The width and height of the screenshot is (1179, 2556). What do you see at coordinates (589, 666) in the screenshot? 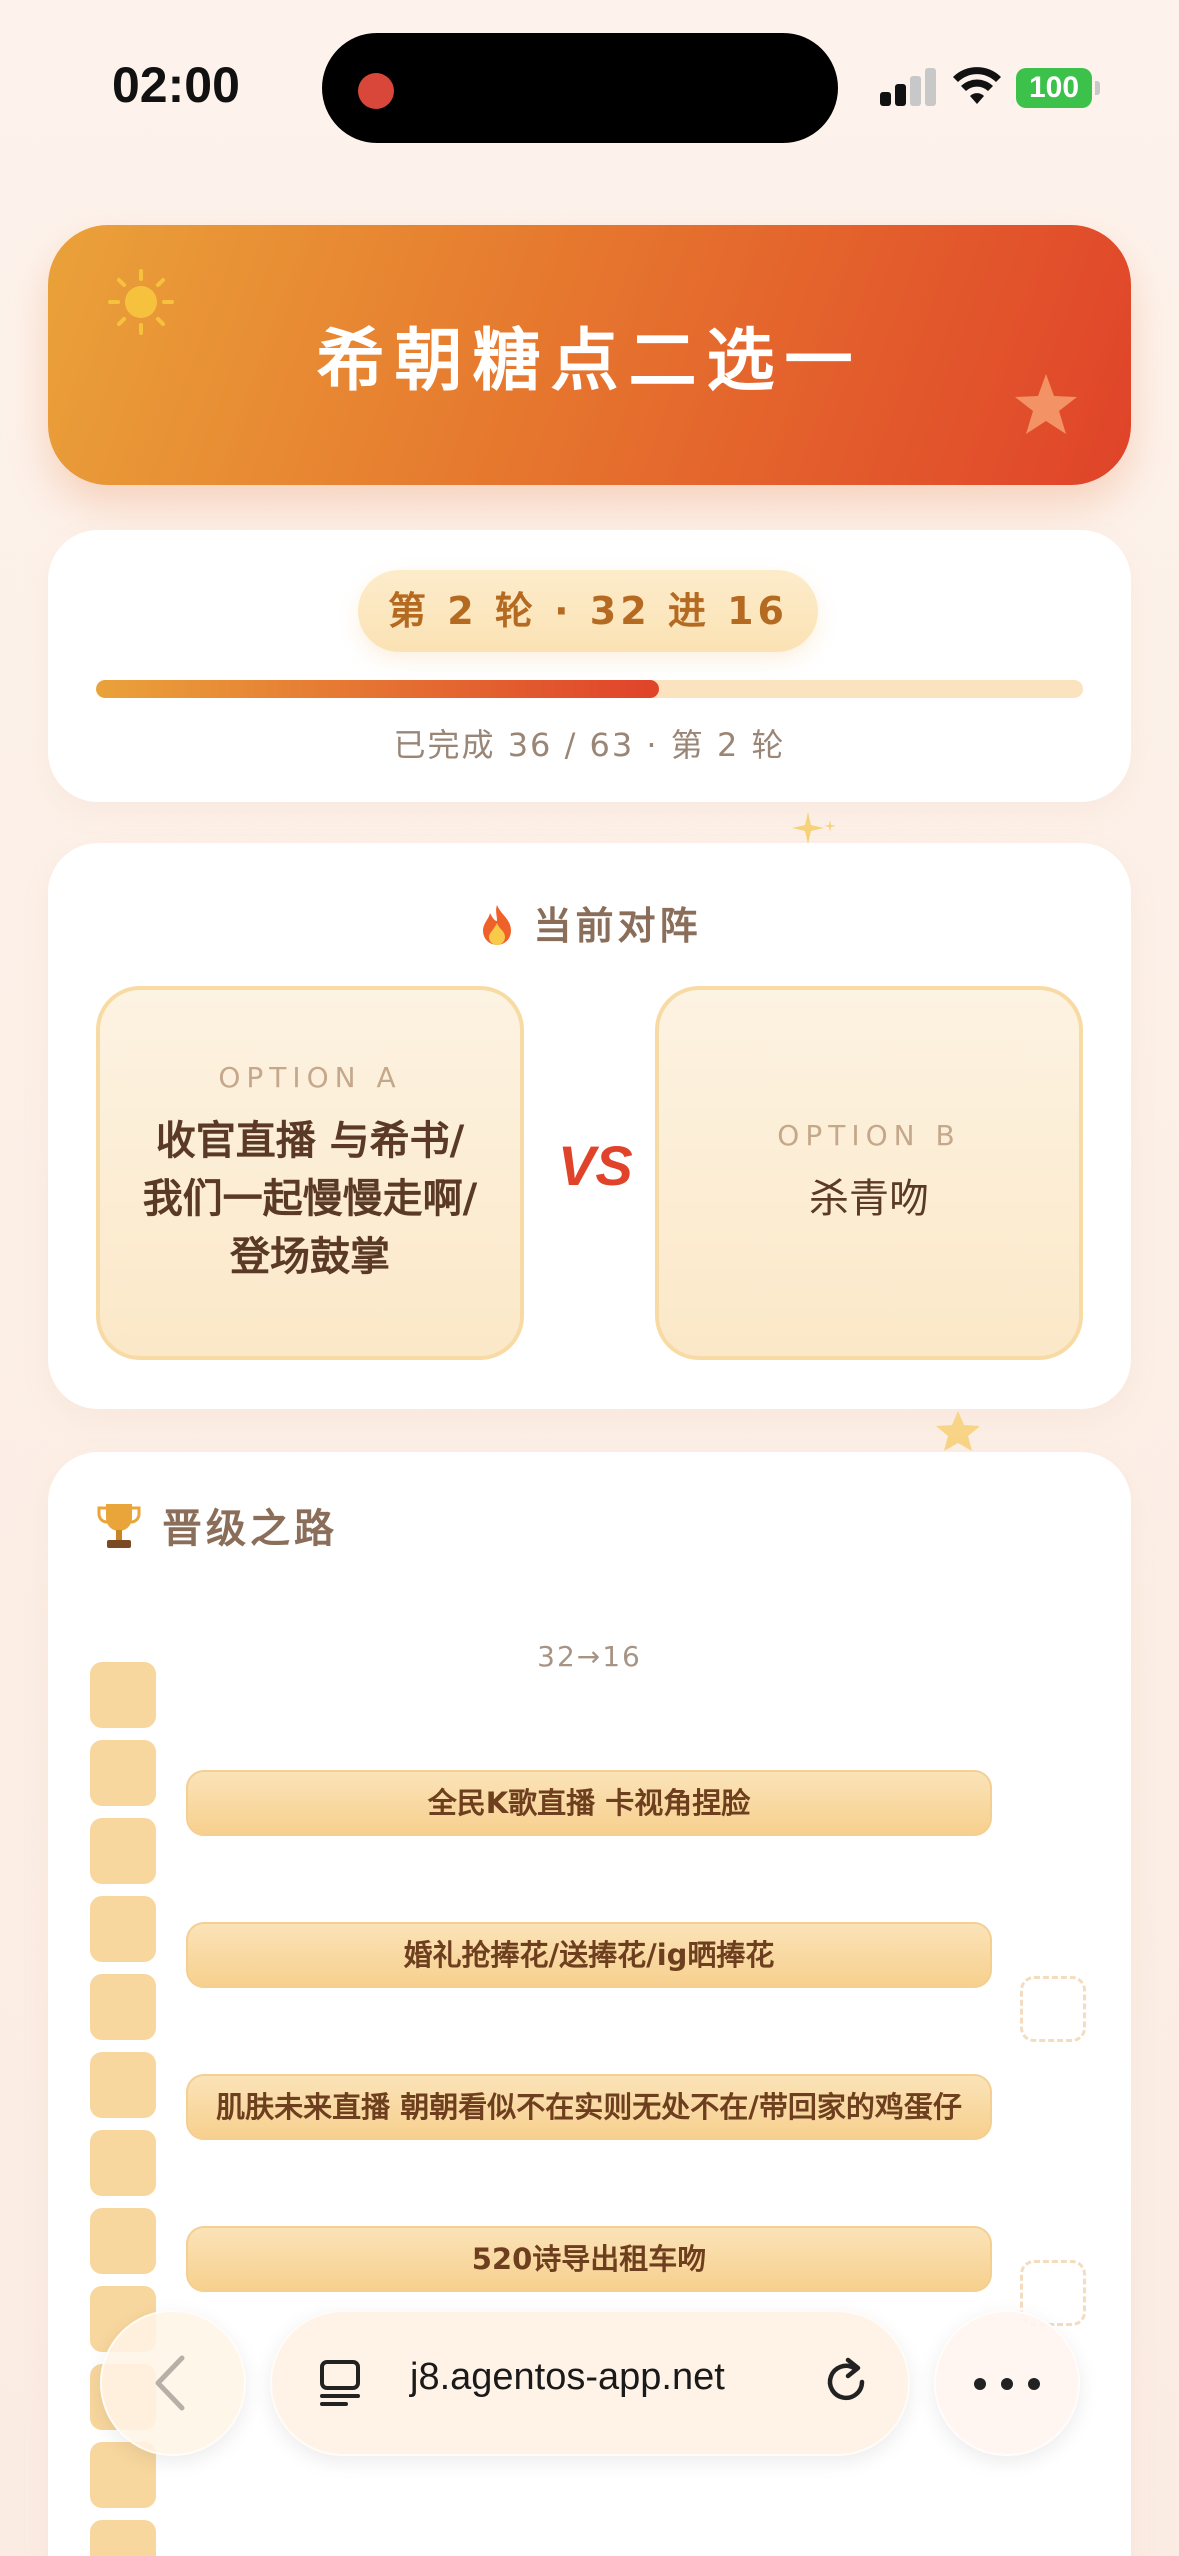
I see `progress-card: 第 2 轮 · 32 进 16 已完成 36 / 63 · 第 2 轮` at bounding box center [589, 666].